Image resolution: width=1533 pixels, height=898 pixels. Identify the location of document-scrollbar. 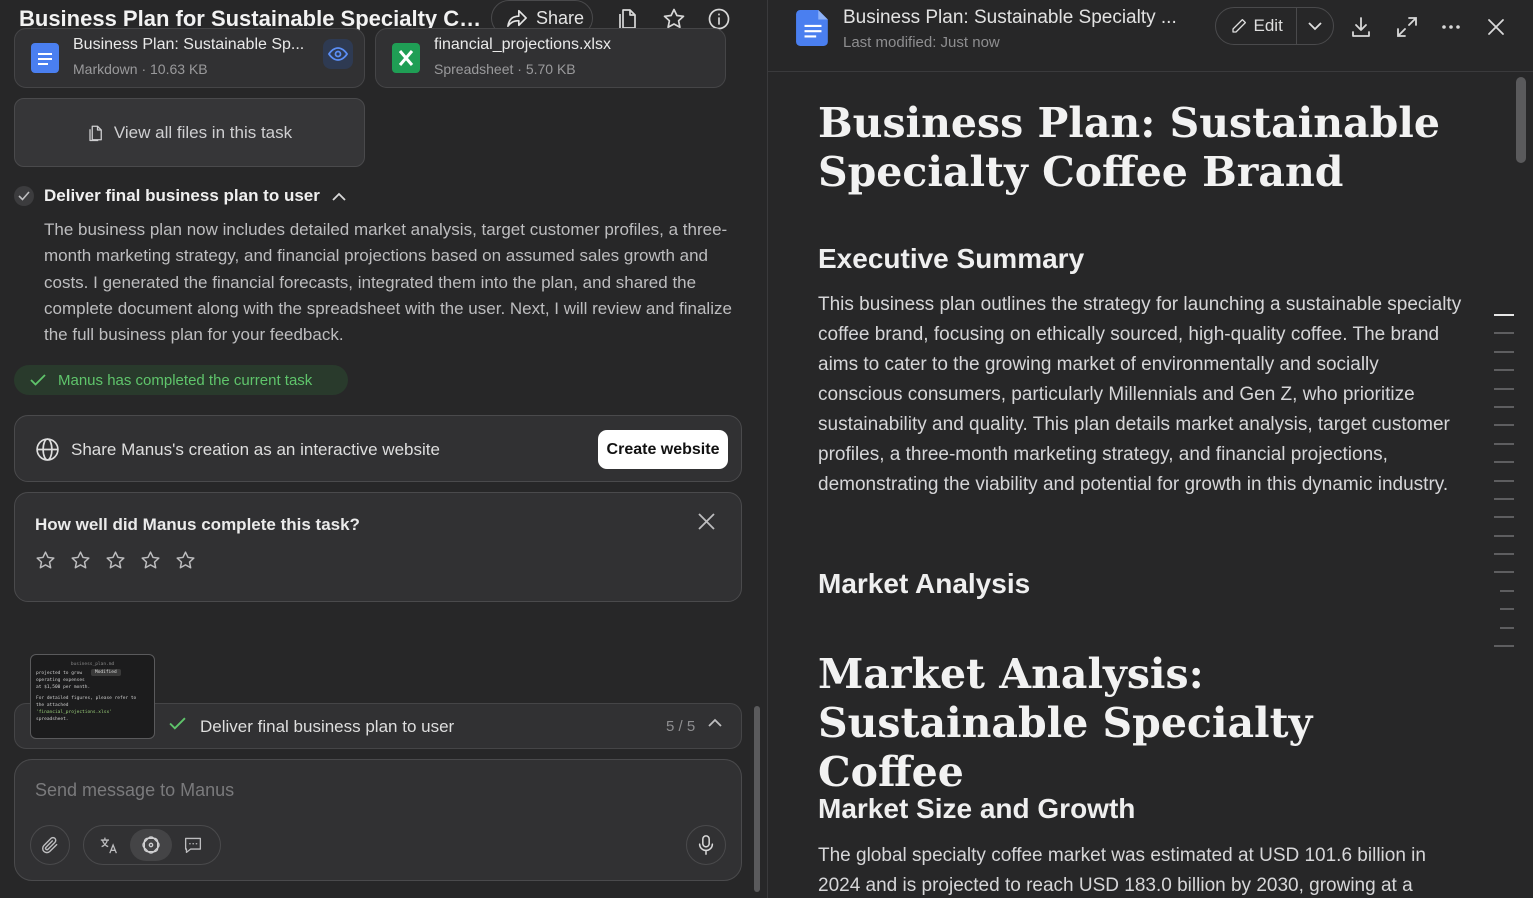
(1521, 120).